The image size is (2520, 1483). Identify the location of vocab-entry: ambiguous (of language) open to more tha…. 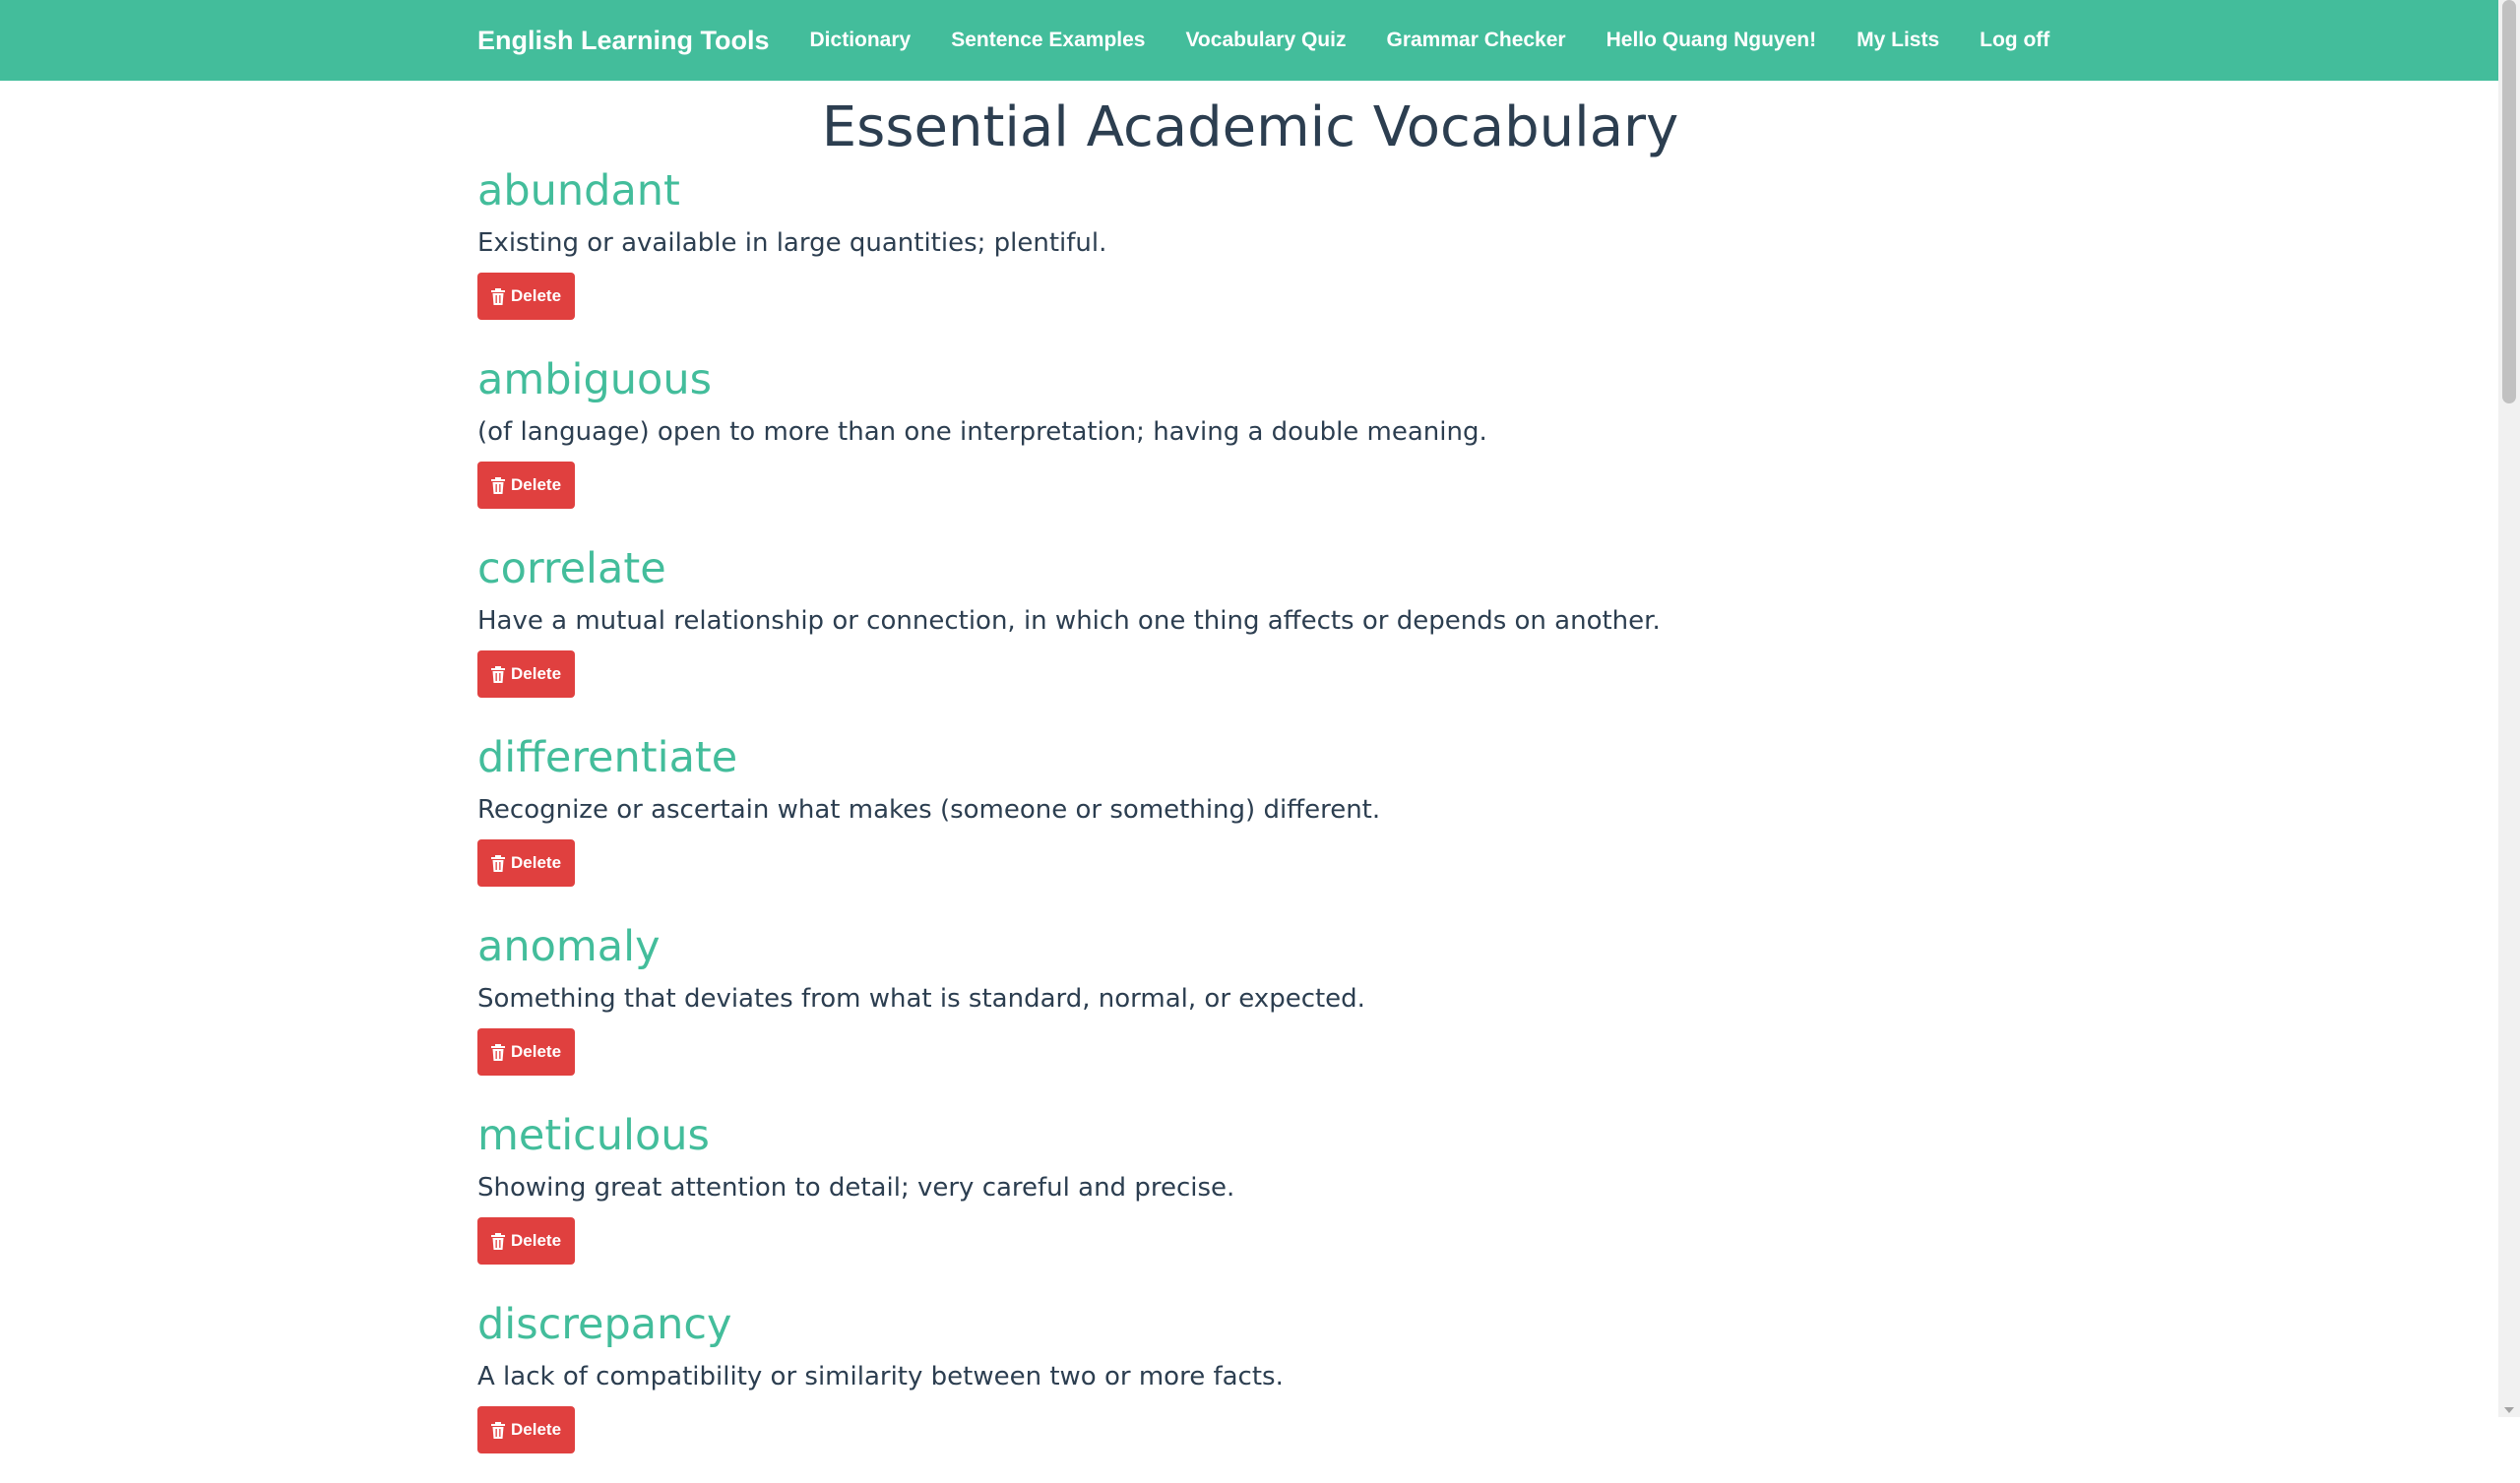
(1250, 448).